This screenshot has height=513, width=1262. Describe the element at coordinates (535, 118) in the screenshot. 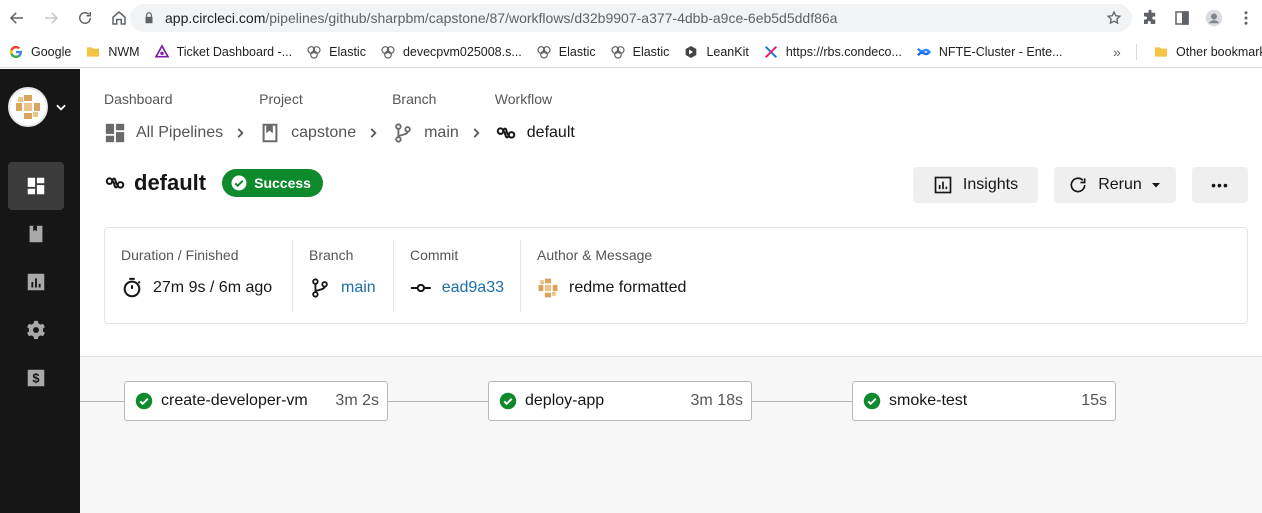

I see `breadcrumb-workflow: Workflow default` at that location.